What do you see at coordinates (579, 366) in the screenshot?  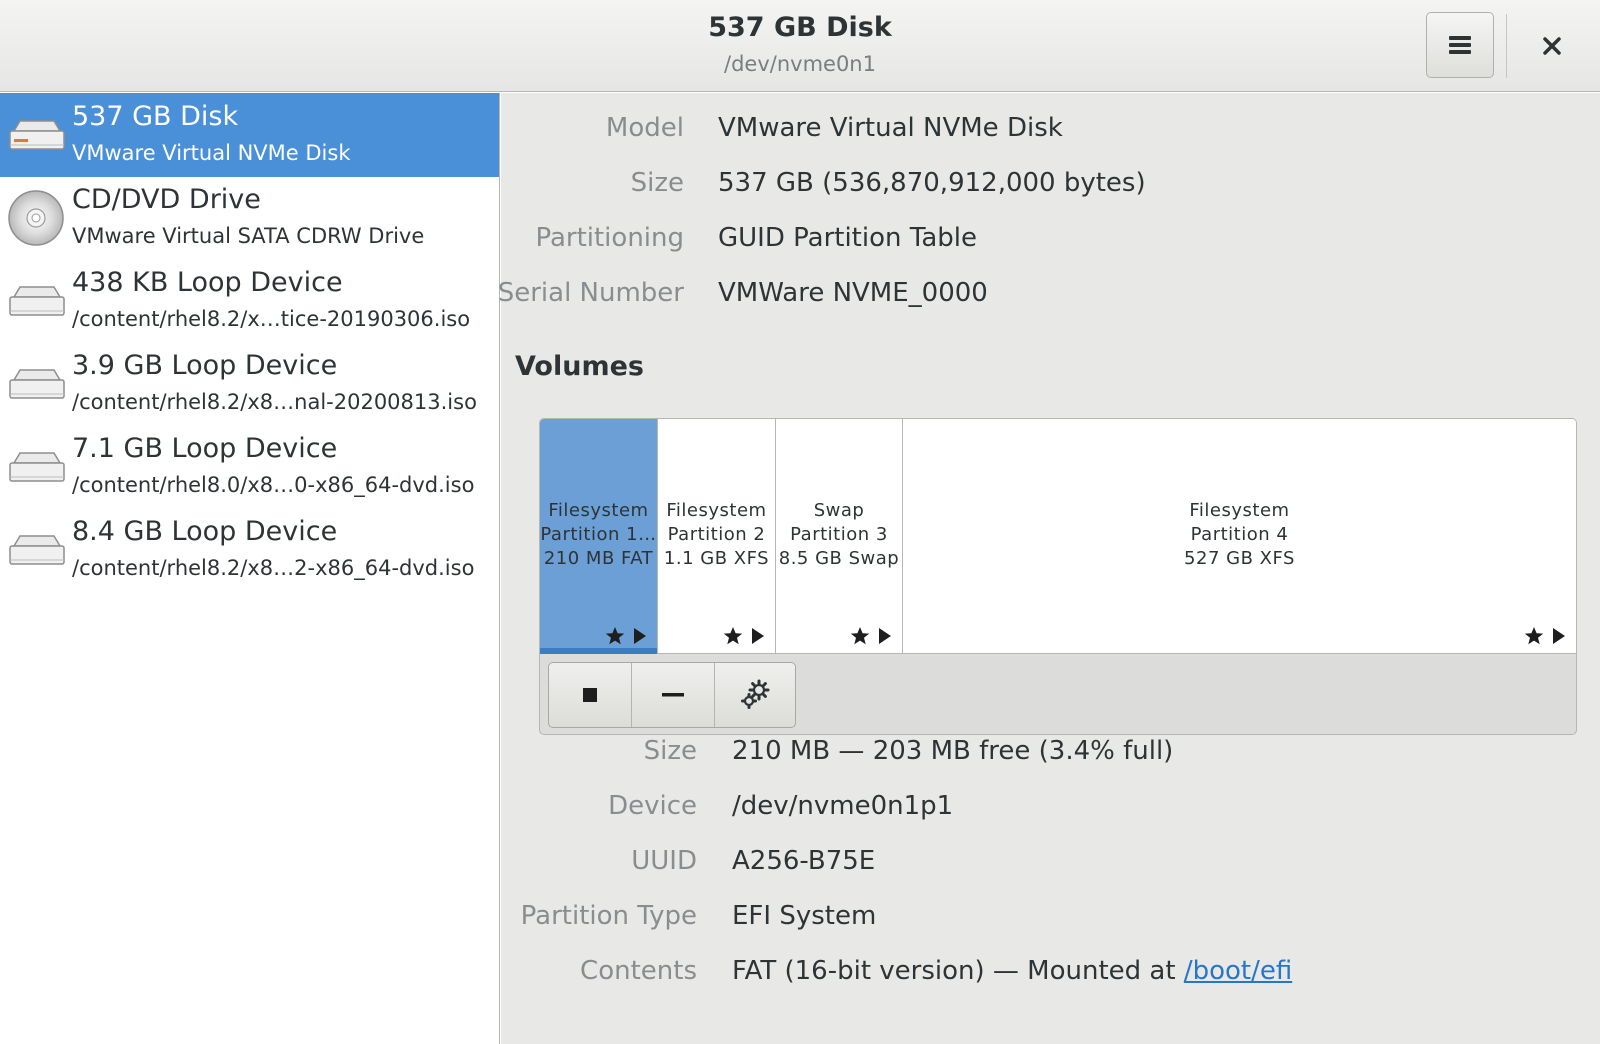 I see `volumes-heading: Volumes` at bounding box center [579, 366].